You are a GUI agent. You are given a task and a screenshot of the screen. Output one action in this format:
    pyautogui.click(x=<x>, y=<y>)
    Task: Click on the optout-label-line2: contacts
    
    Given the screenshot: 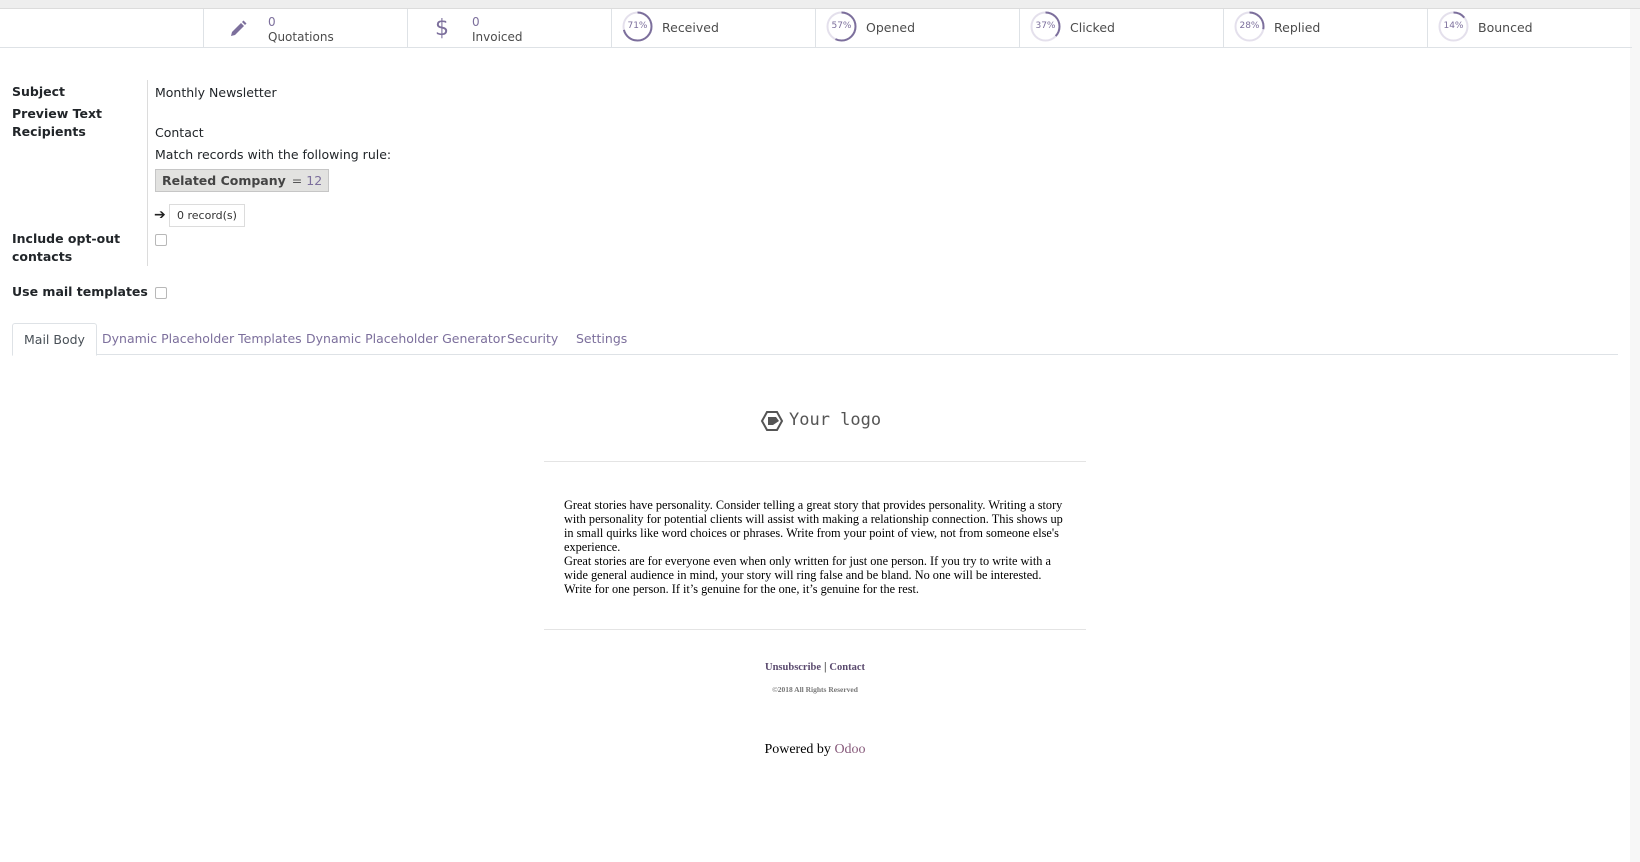 What is the action you would take?
    pyautogui.click(x=42, y=256)
    